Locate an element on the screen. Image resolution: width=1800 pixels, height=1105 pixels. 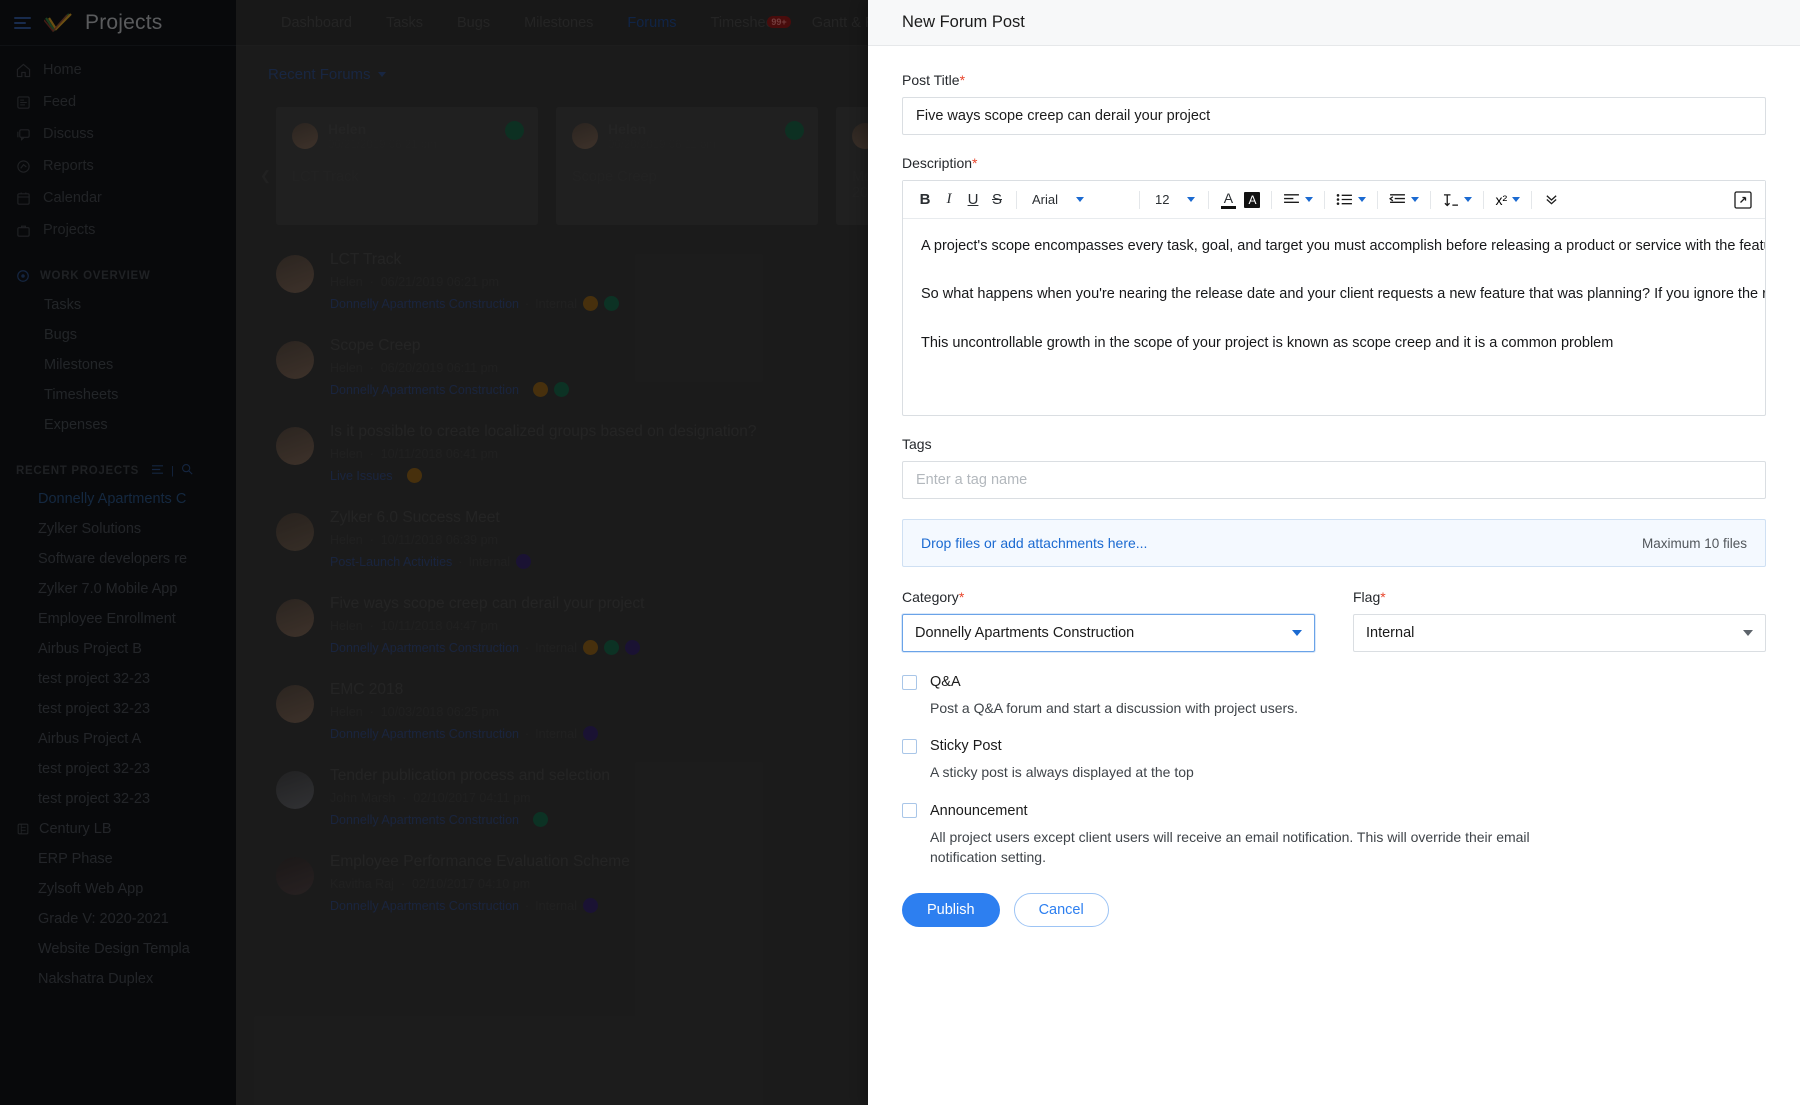
forum-card: Helen 06/20/2019 06:11 pm Scope Creep is located at coordinates (687, 166).